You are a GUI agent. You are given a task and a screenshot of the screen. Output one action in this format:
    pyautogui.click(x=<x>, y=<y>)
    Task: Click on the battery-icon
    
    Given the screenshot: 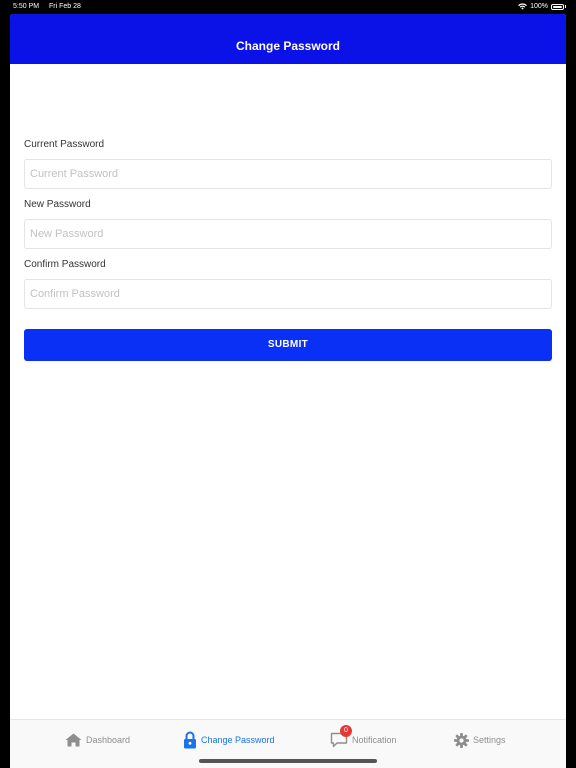 What is the action you would take?
    pyautogui.click(x=557, y=6)
    